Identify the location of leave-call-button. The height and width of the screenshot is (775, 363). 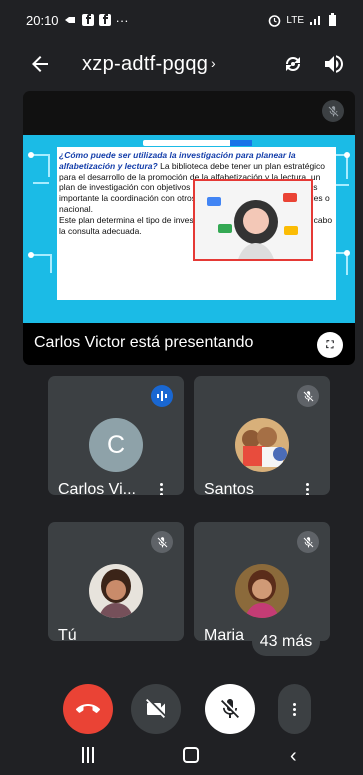
(88, 709).